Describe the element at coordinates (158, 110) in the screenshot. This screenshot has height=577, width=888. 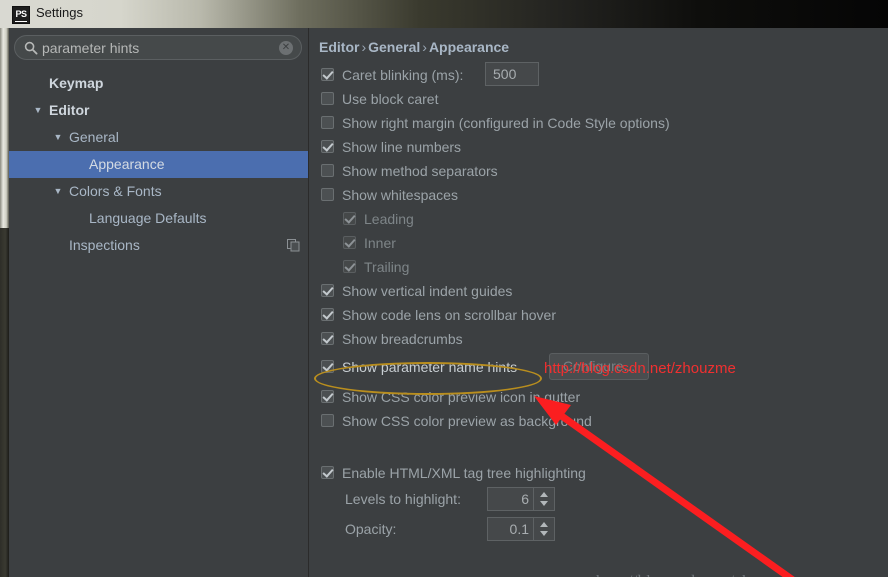
I see `sidebar-item-editor: ▼ Editor` at that location.